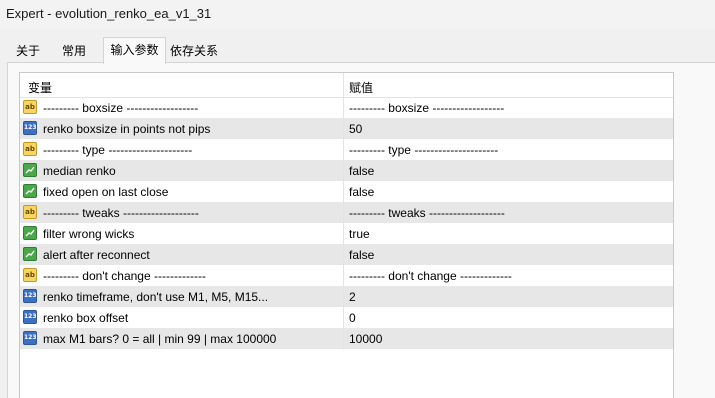 This screenshot has height=398, width=715. I want to click on variable-name: median renko, so click(79, 171).